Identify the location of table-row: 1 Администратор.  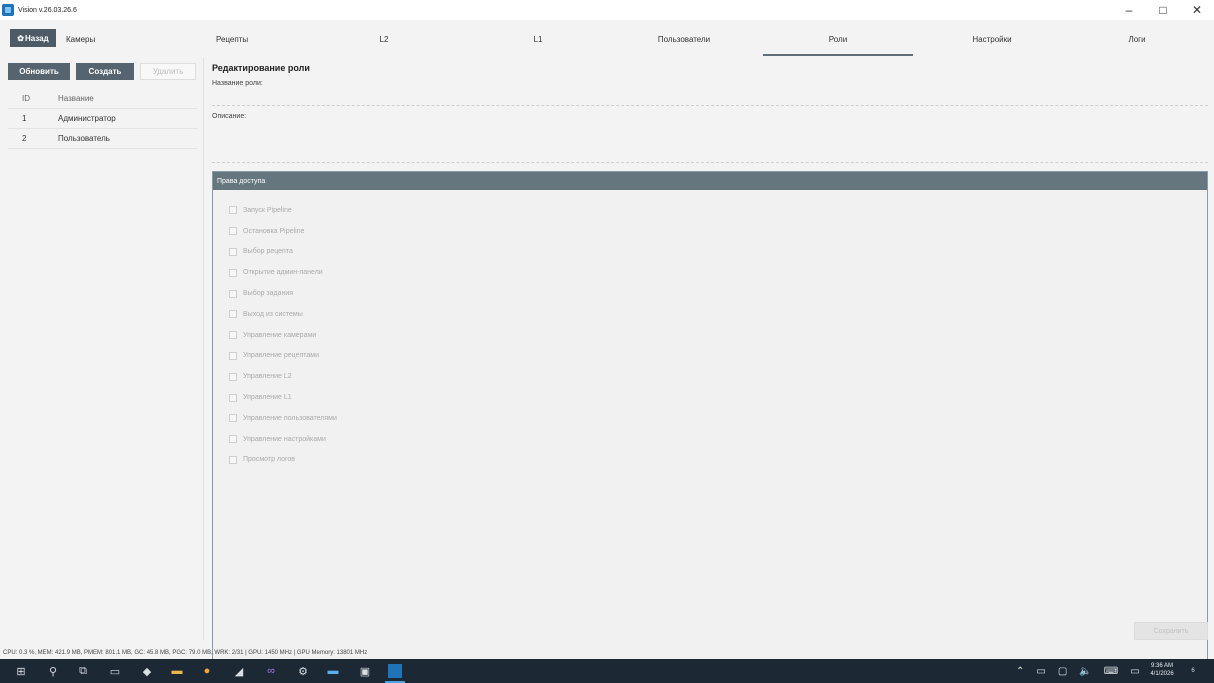
(103, 119).